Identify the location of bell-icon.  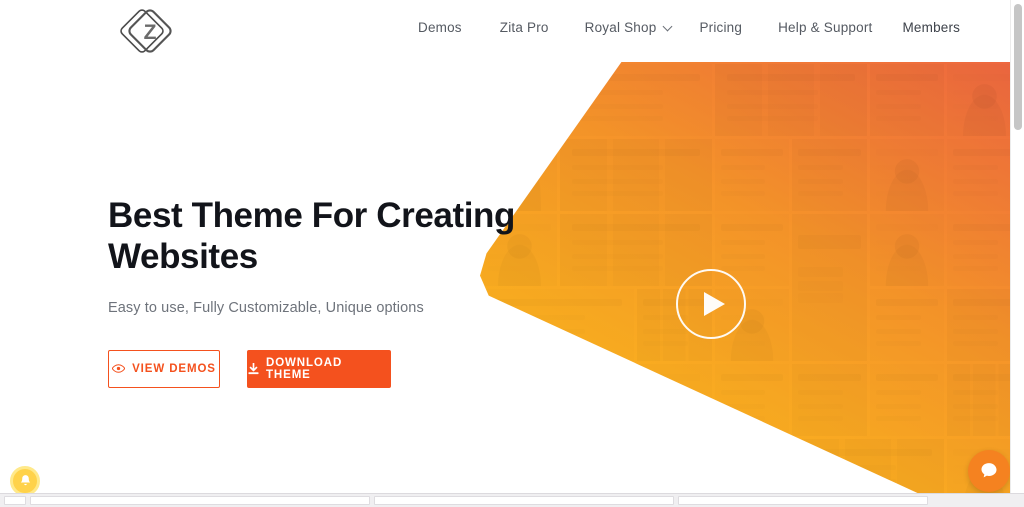
(25, 480).